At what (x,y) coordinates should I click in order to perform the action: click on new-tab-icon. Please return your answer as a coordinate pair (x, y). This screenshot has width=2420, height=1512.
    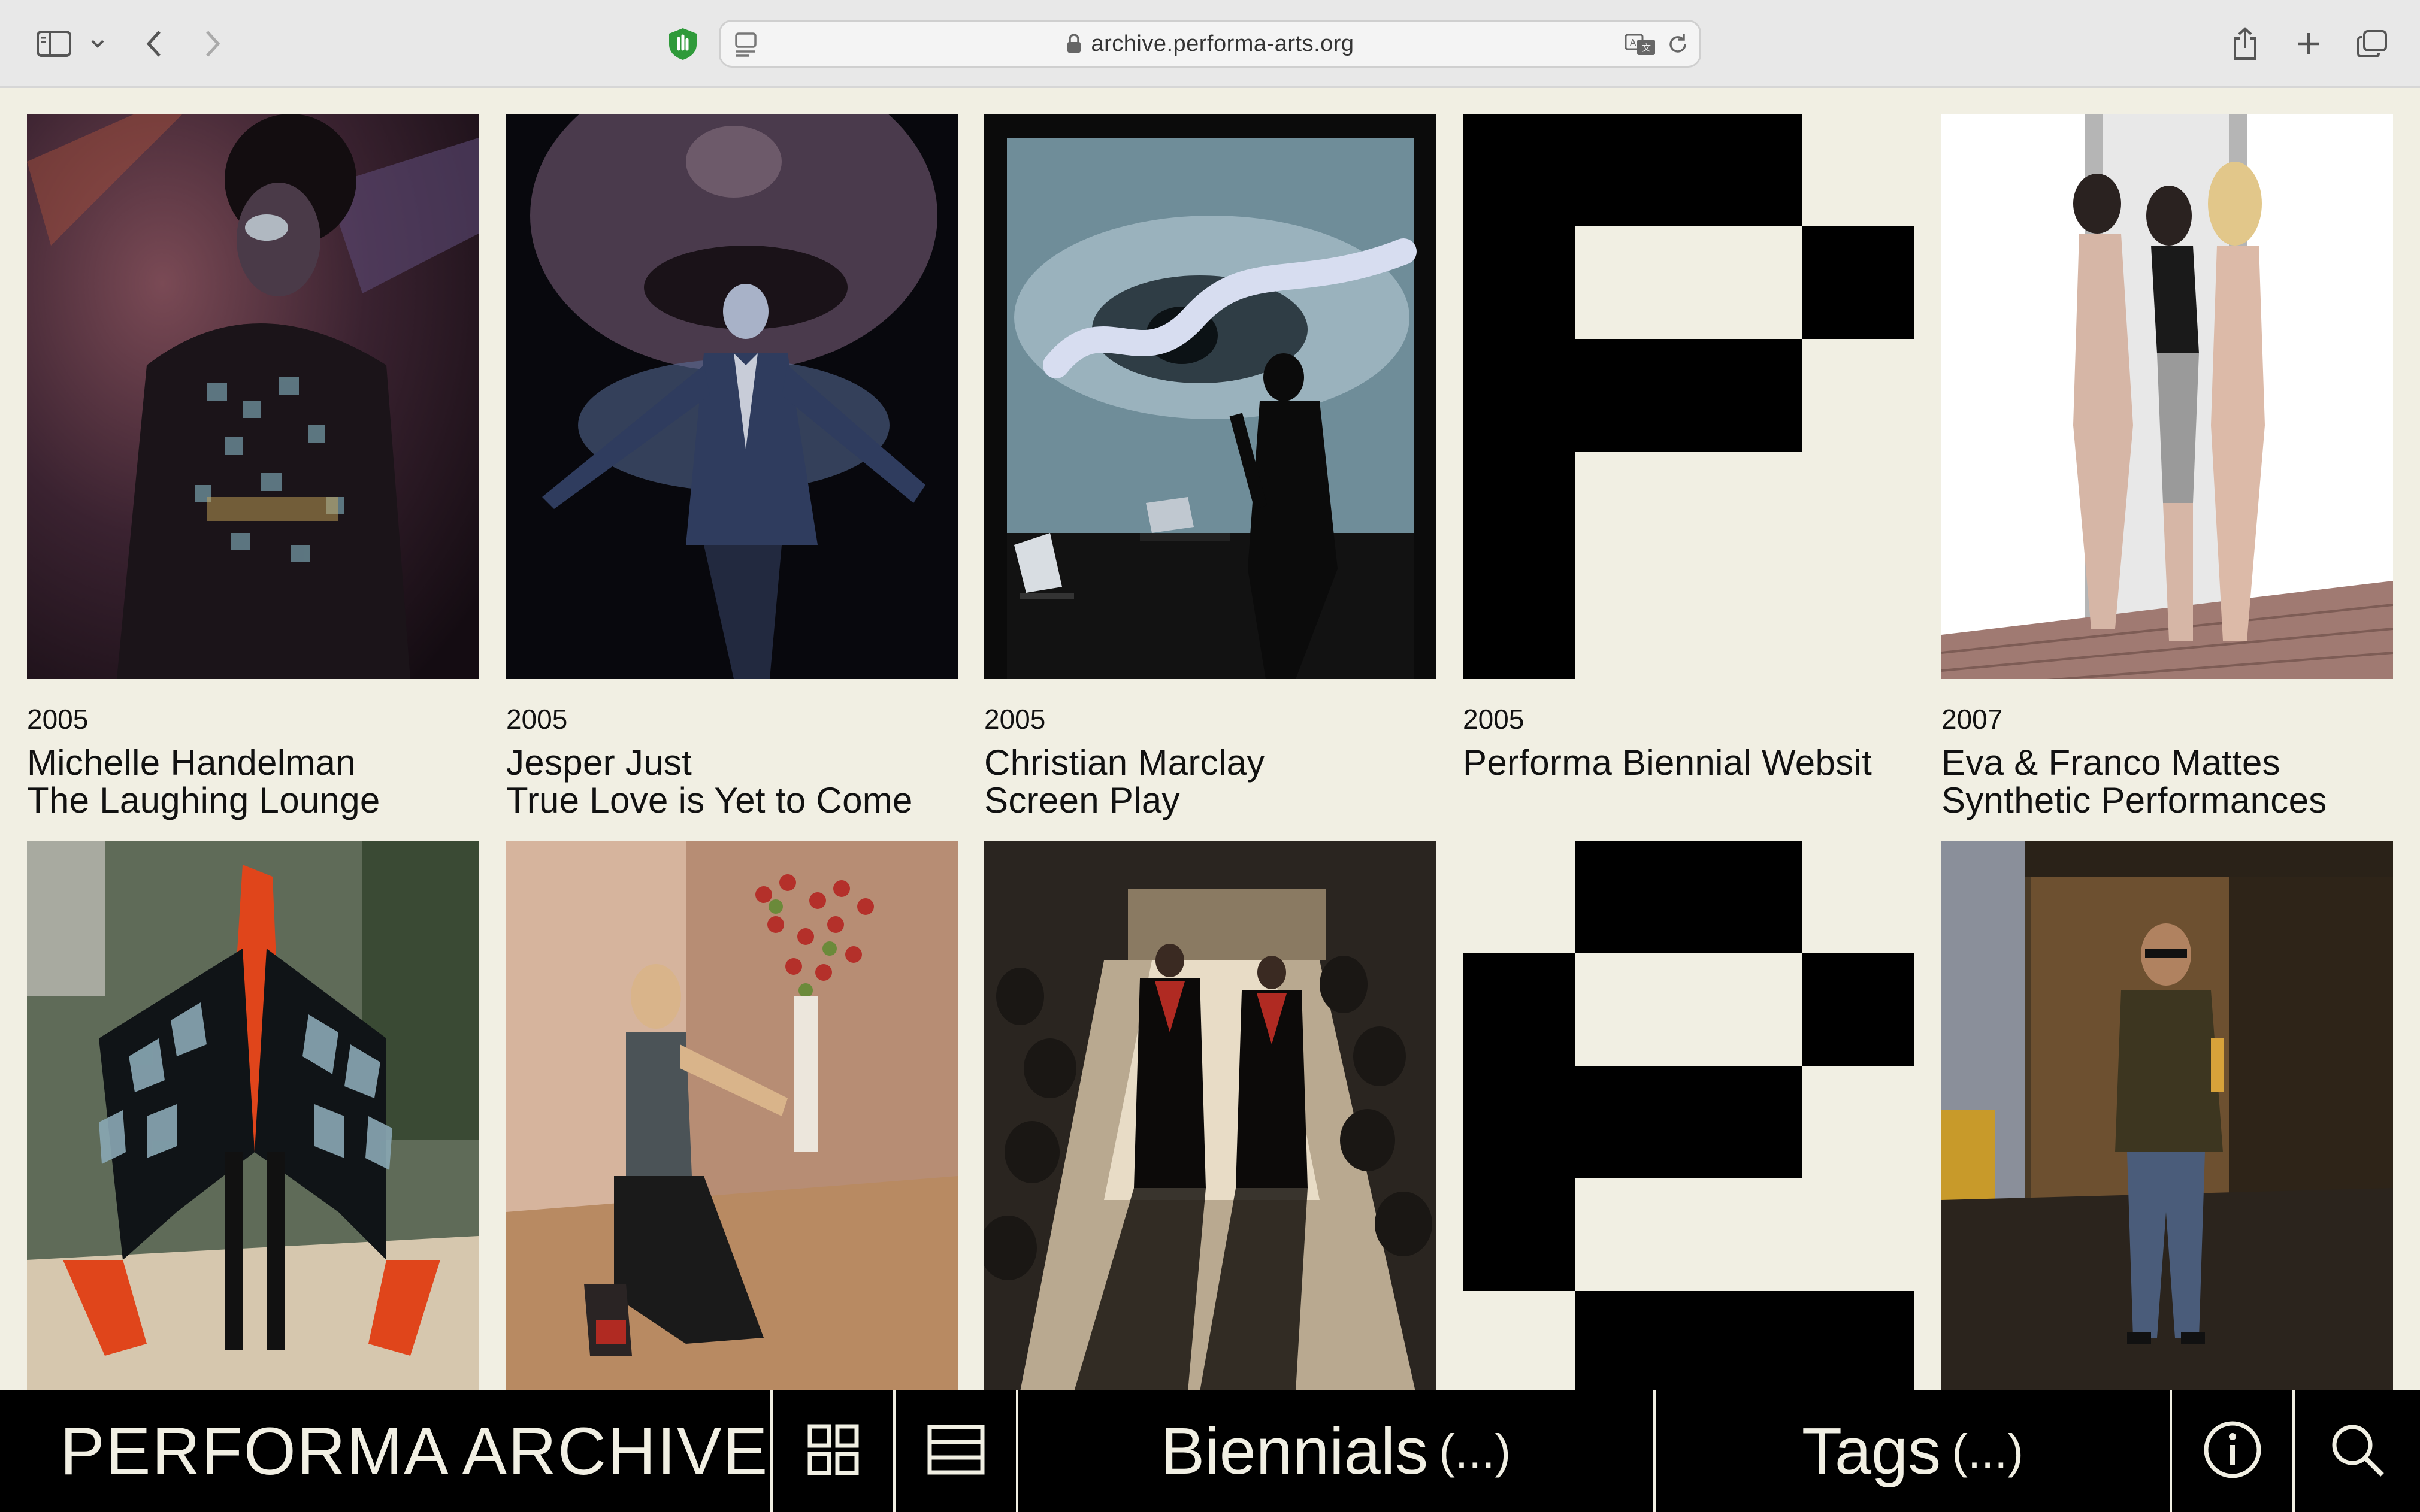
    Looking at the image, I should click on (2308, 43).